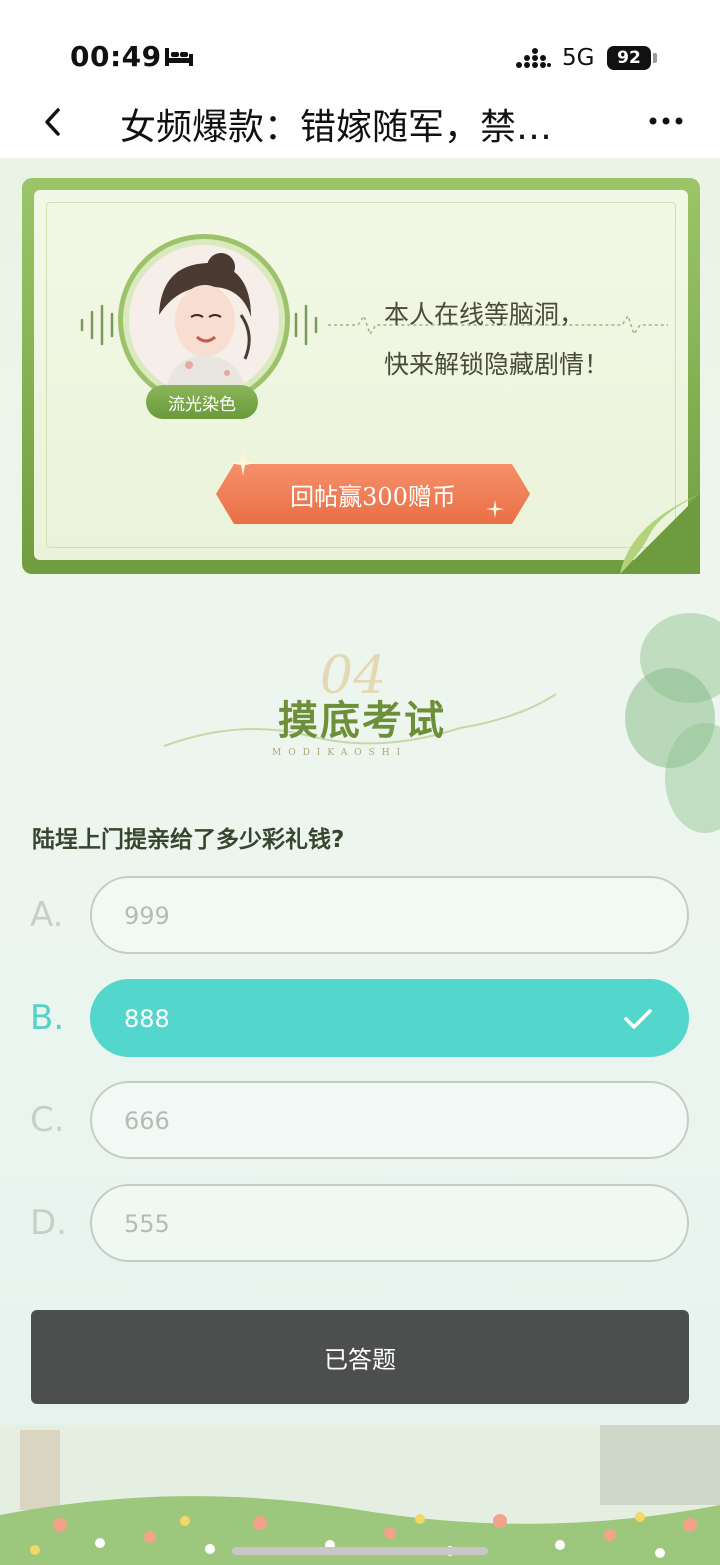 Image resolution: width=720 pixels, height=1565 pixels. Describe the element at coordinates (389, 1018) in the screenshot. I see `option-b: 888` at that location.